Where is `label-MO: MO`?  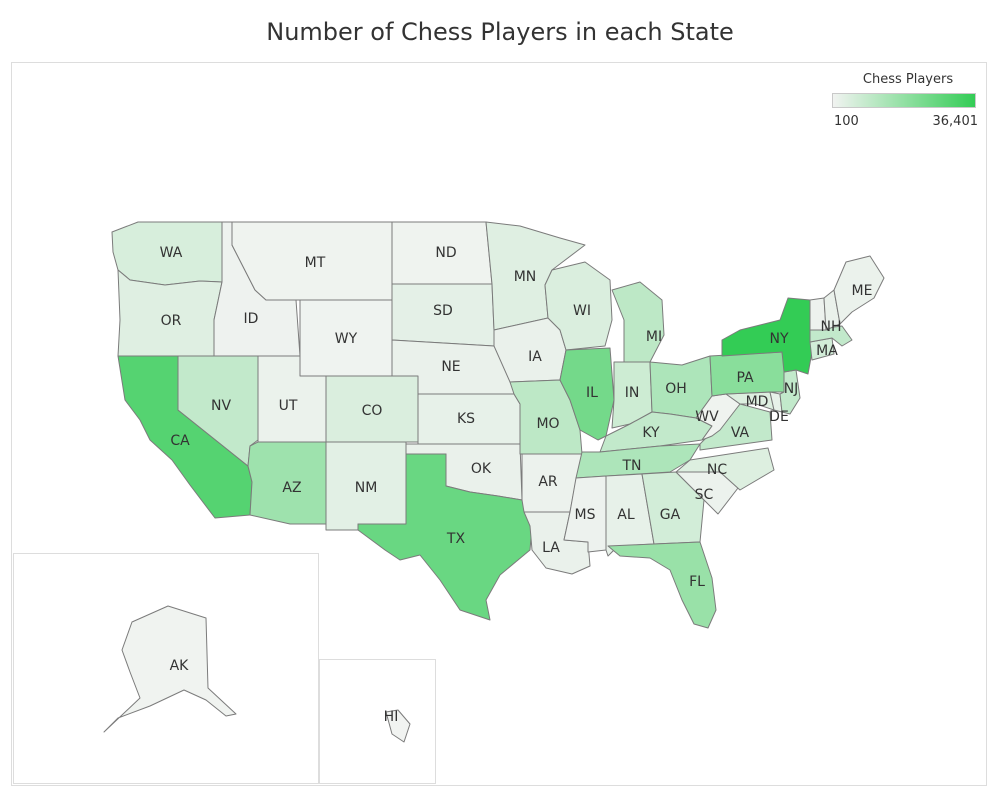 label-MO: MO is located at coordinates (547, 424).